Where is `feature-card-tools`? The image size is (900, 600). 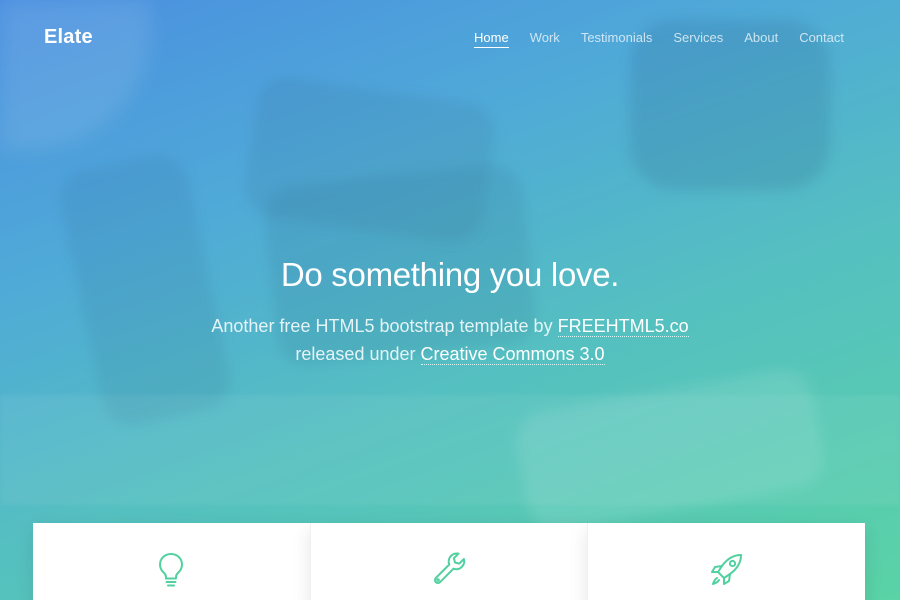 feature-card-tools is located at coordinates (448, 561).